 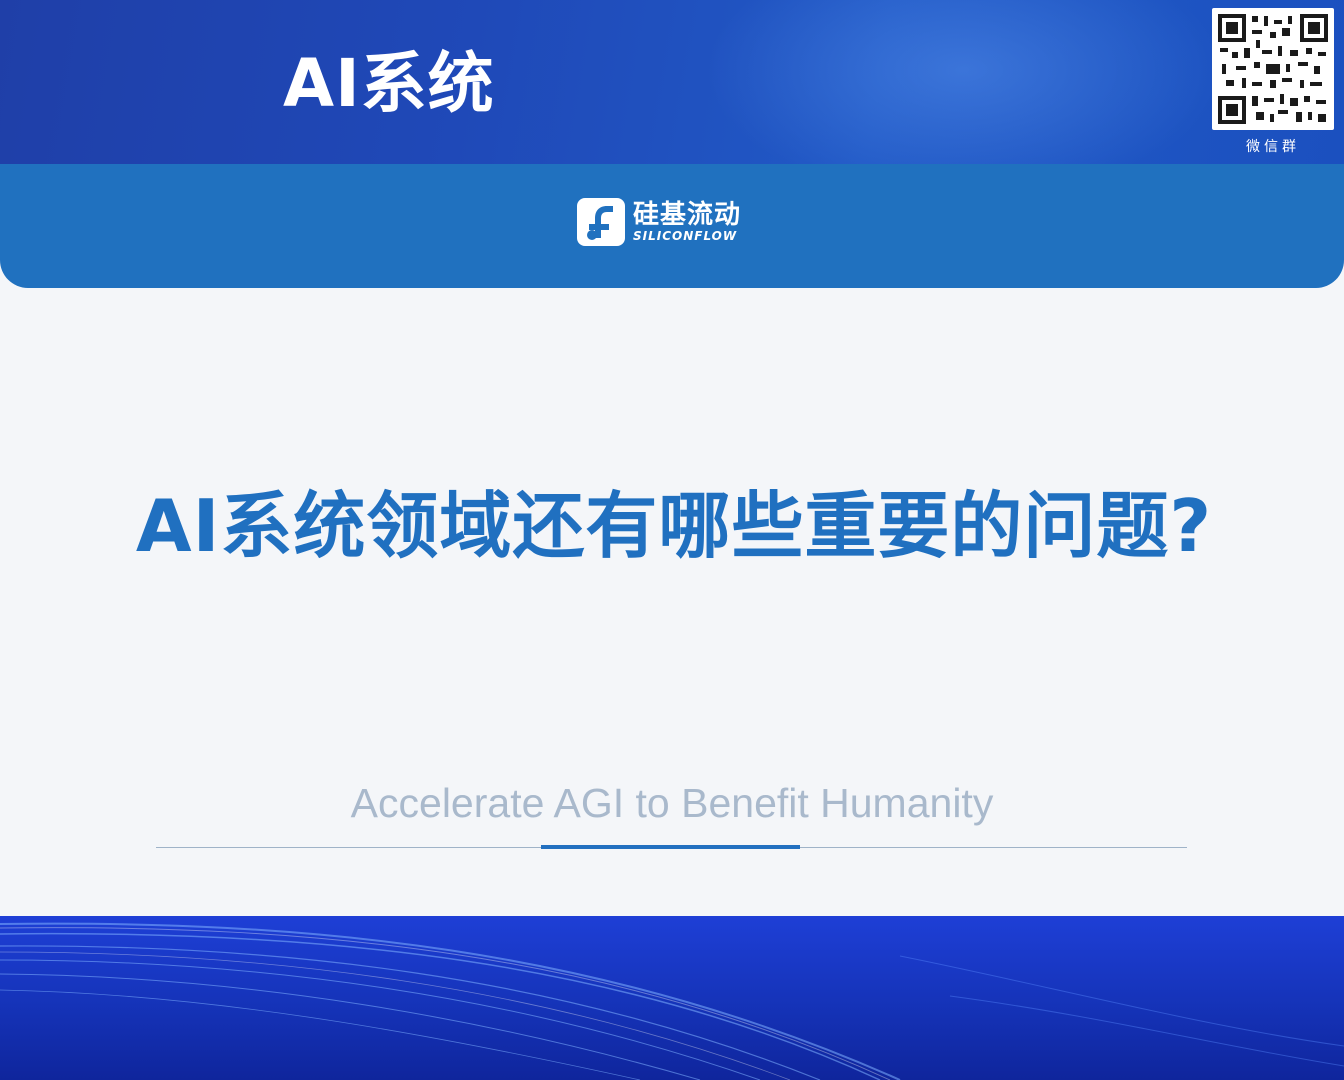 What do you see at coordinates (1273, 69) in the screenshot?
I see `qr-code-image` at bounding box center [1273, 69].